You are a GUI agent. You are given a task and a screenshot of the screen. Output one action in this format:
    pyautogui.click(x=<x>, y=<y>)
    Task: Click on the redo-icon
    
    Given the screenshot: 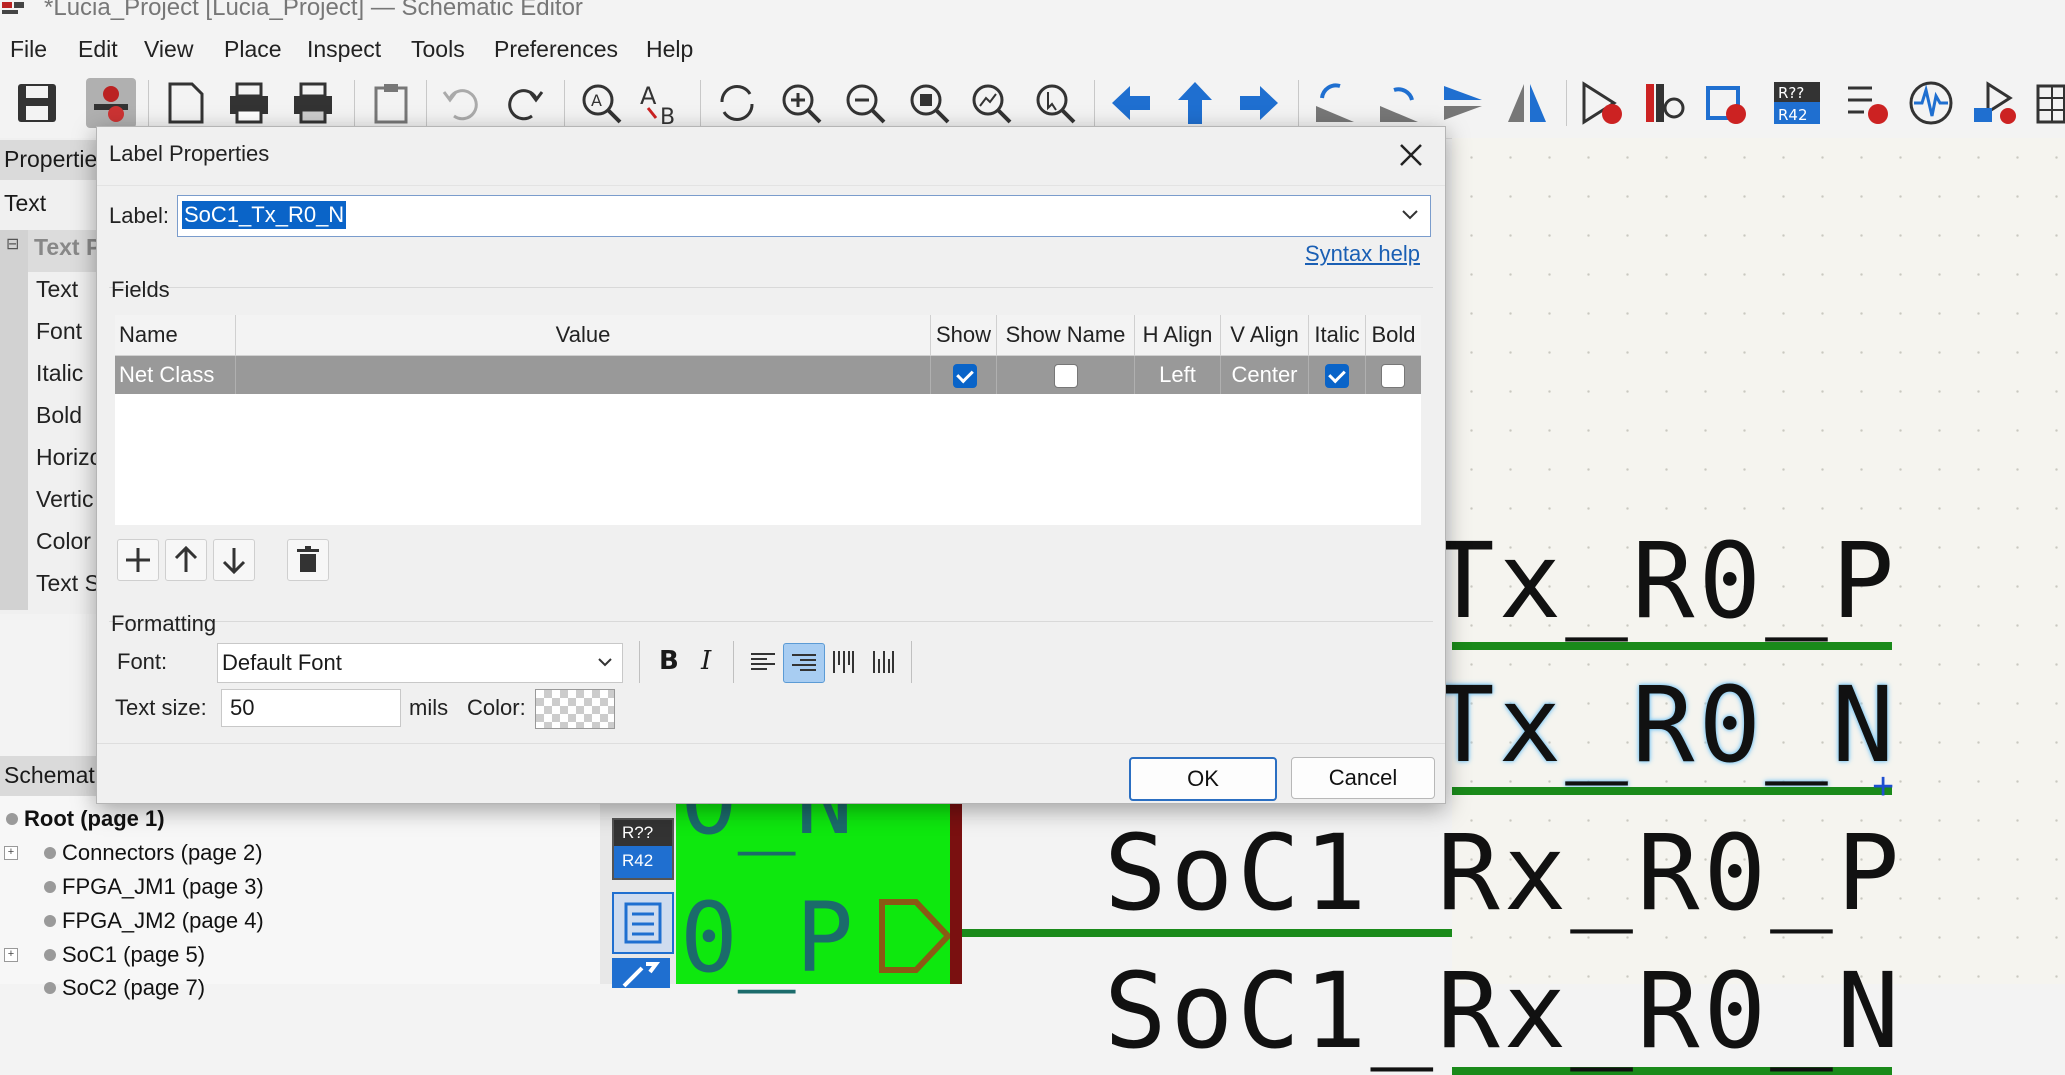 What is the action you would take?
    pyautogui.click(x=525, y=103)
    